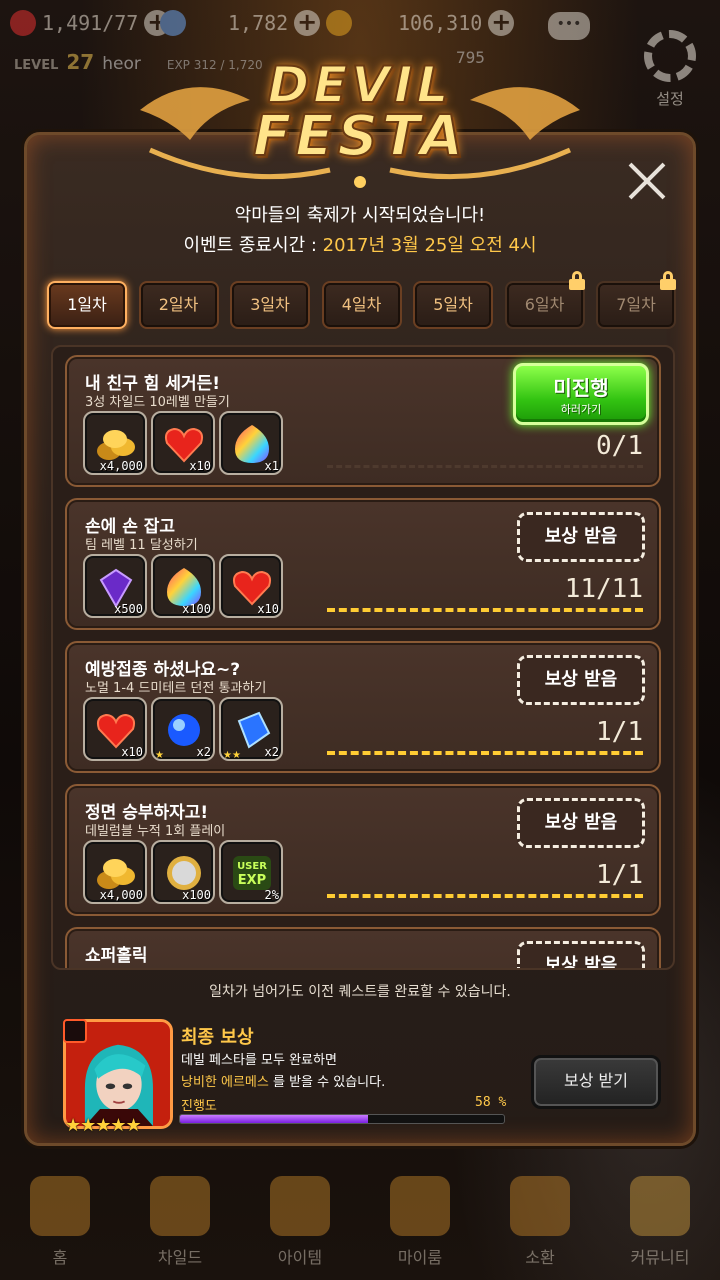  I want to click on reward-list: x10 x2 ★ x2 ★★, so click(183, 729).